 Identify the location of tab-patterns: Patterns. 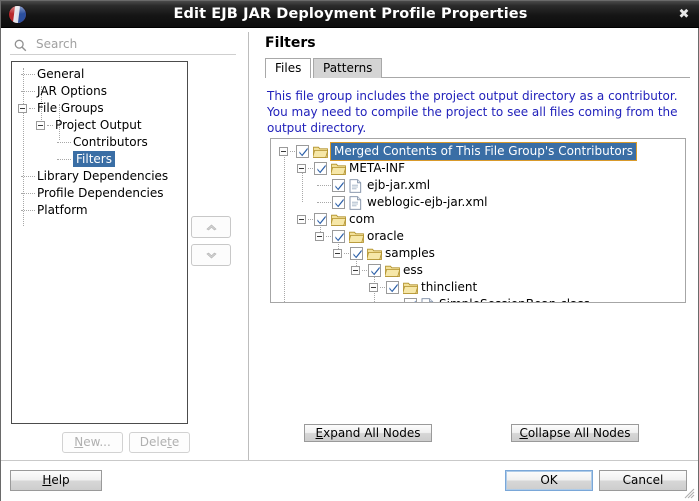
(348, 68).